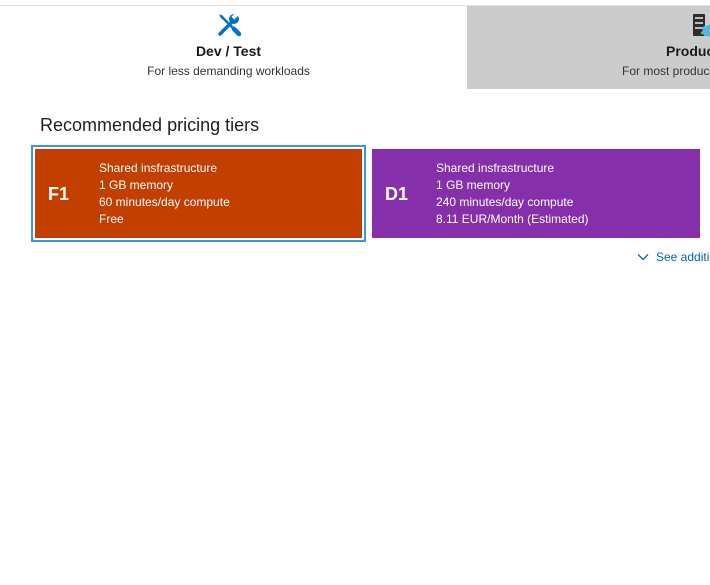 This screenshot has width=710, height=585. I want to click on tier-price: 8.11 EUR/Month (Estimated), so click(512, 219).